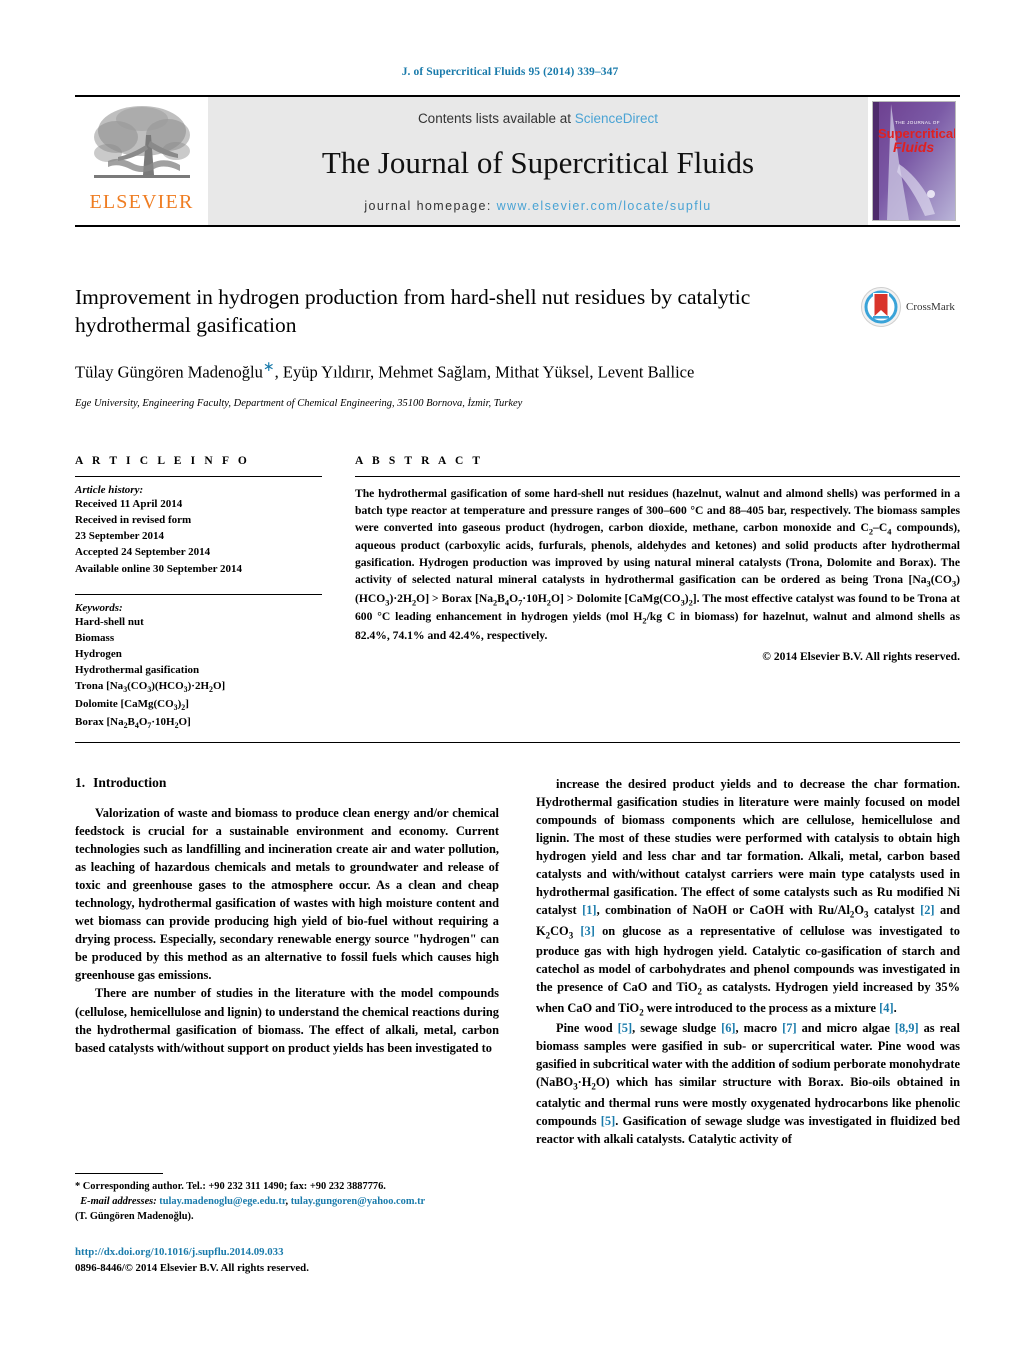 The height and width of the screenshot is (1351, 1020). I want to click on history-item: Available online 30 September 2014, so click(159, 568).